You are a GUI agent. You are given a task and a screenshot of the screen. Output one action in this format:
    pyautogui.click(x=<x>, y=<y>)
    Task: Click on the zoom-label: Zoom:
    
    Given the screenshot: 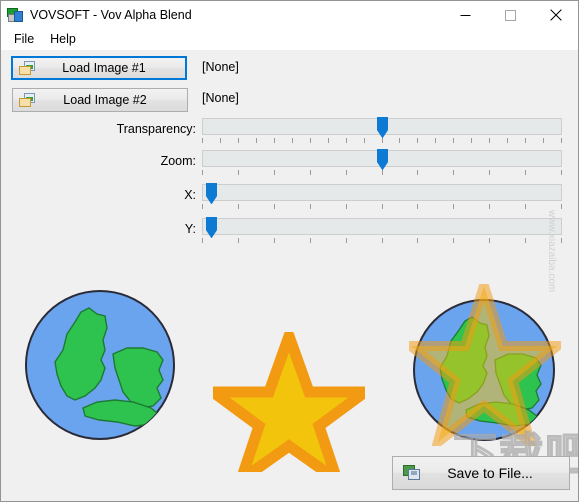 What is the action you would take?
    pyautogui.click(x=178, y=161)
    